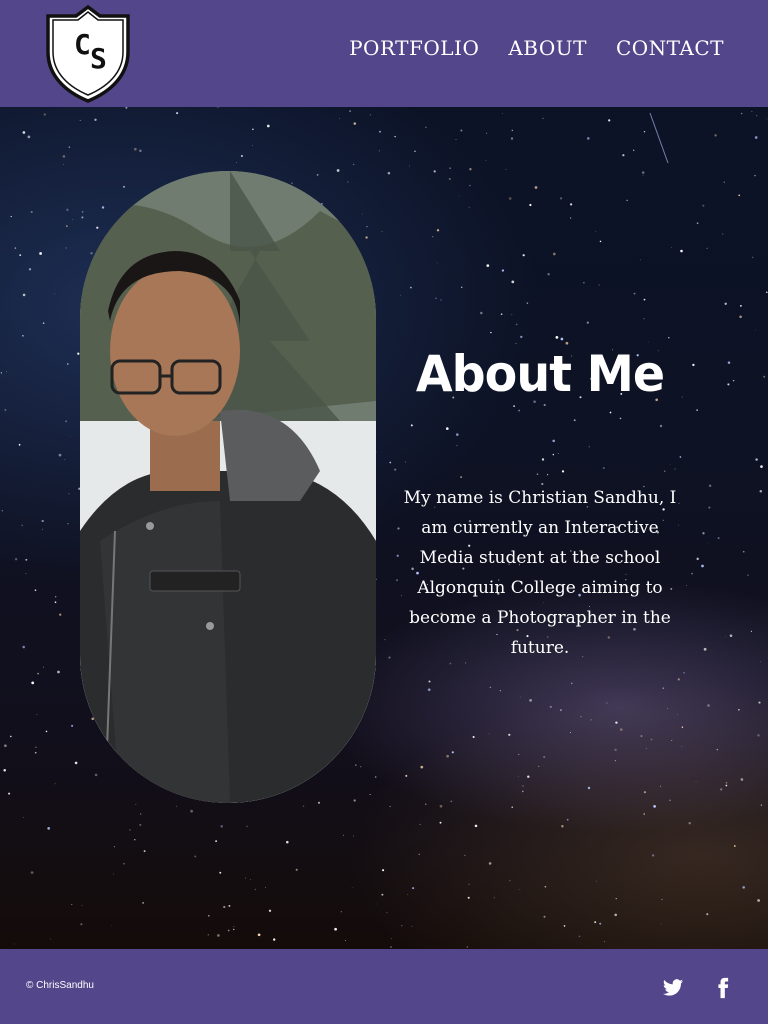 This screenshot has height=1024, width=768. I want to click on about-title: About Me, so click(540, 374).